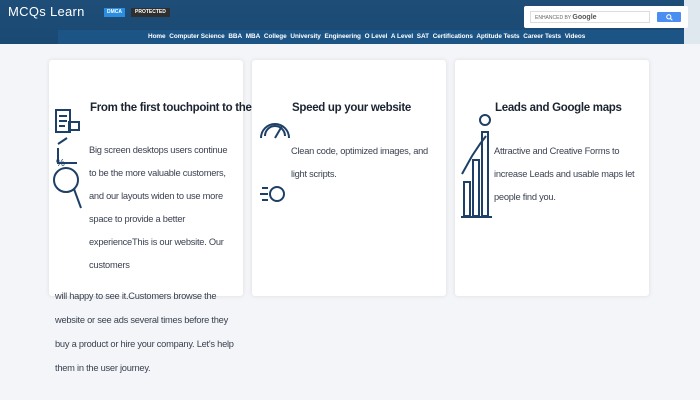 The image size is (700, 400). Describe the element at coordinates (453, 36) in the screenshot. I see `nav-certifications: Certifications` at that location.